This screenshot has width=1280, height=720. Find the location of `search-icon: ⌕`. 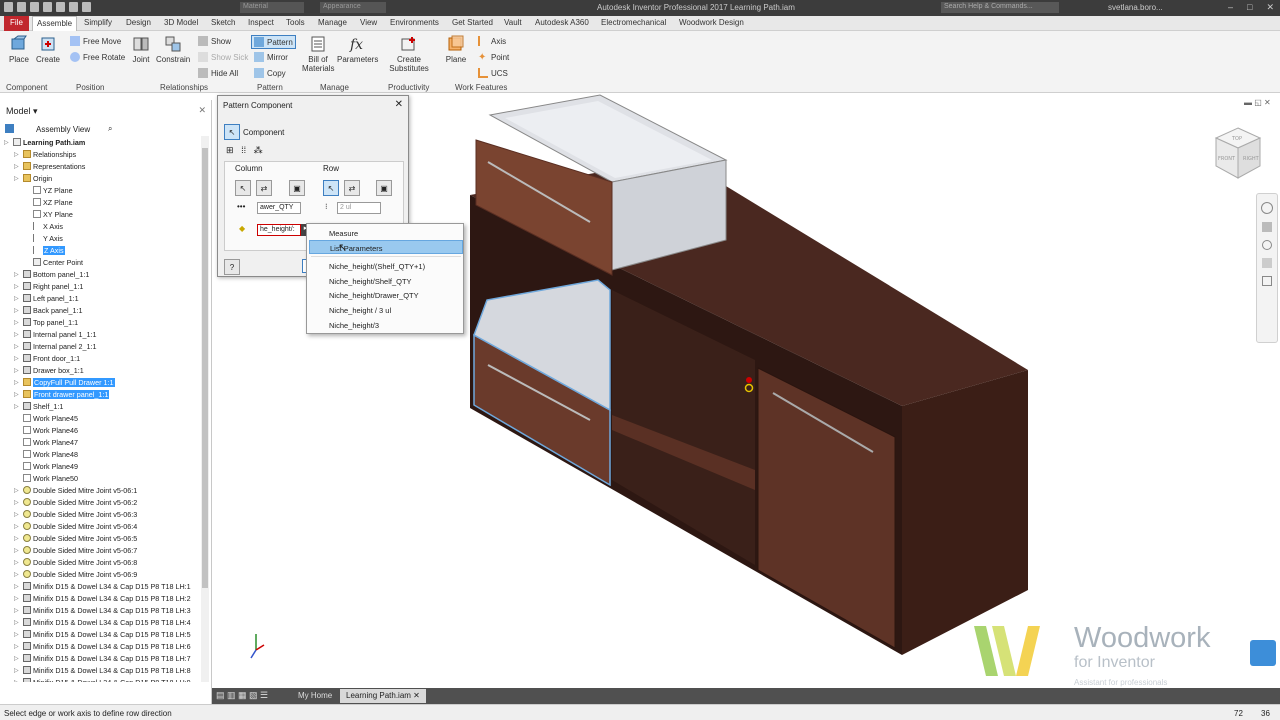

search-icon: ⌕ is located at coordinates (110, 129).